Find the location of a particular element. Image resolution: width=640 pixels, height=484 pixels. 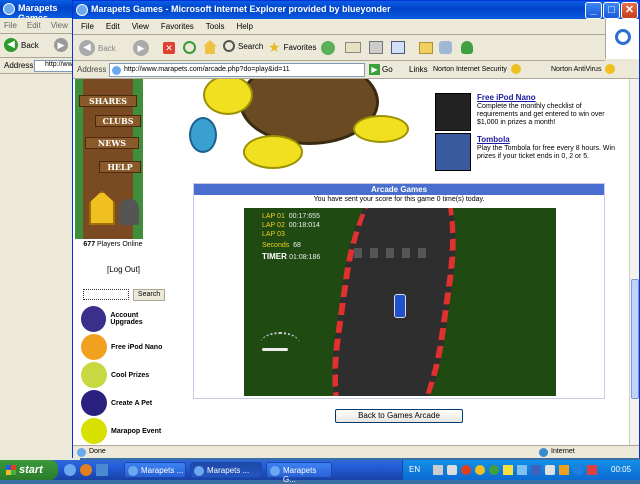

research-icon is located at coordinates (445, 47).